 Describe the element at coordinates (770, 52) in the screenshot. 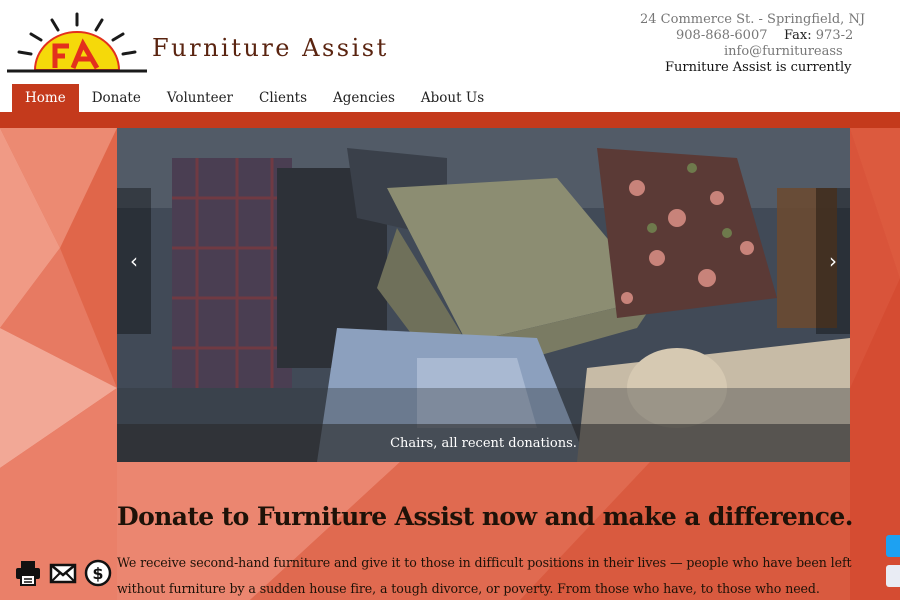

I see `email-link: info@furnitureass` at that location.